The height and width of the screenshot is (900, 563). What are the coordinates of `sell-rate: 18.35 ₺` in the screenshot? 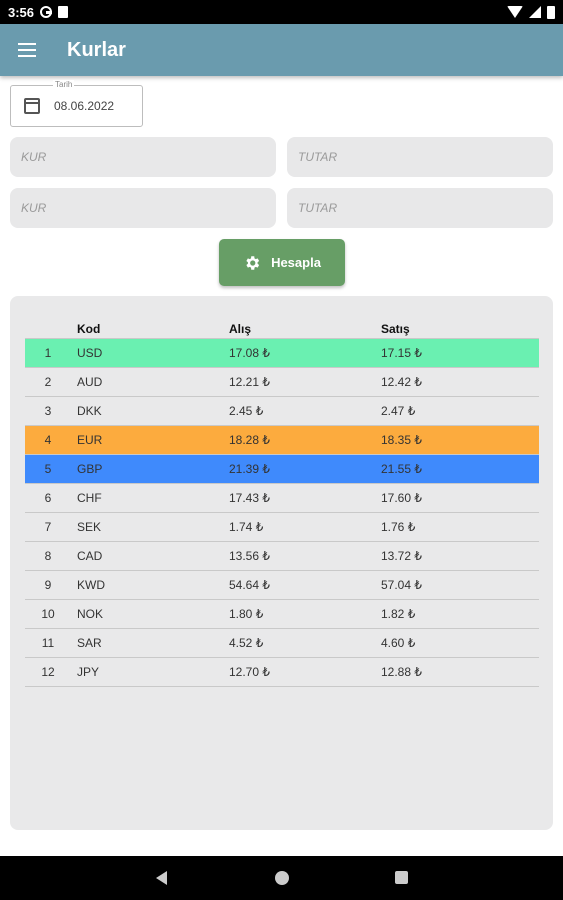 It's located at (401, 440).